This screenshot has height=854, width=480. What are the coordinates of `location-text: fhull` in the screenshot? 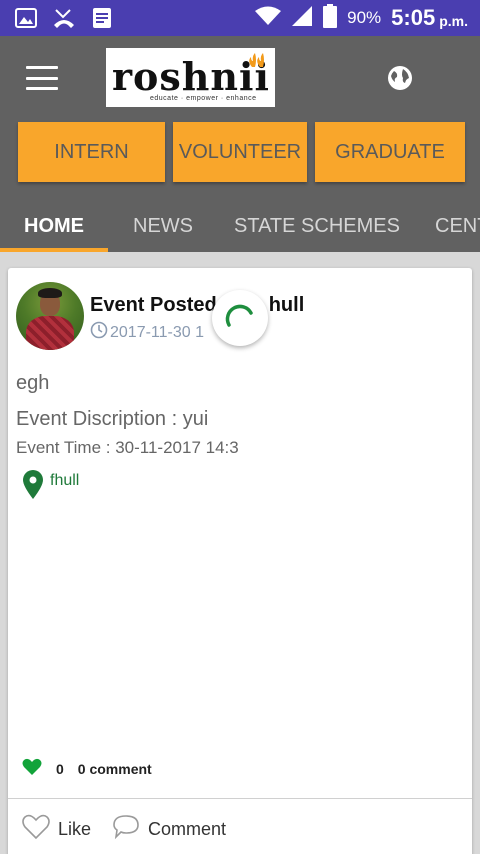 It's located at (65, 480).